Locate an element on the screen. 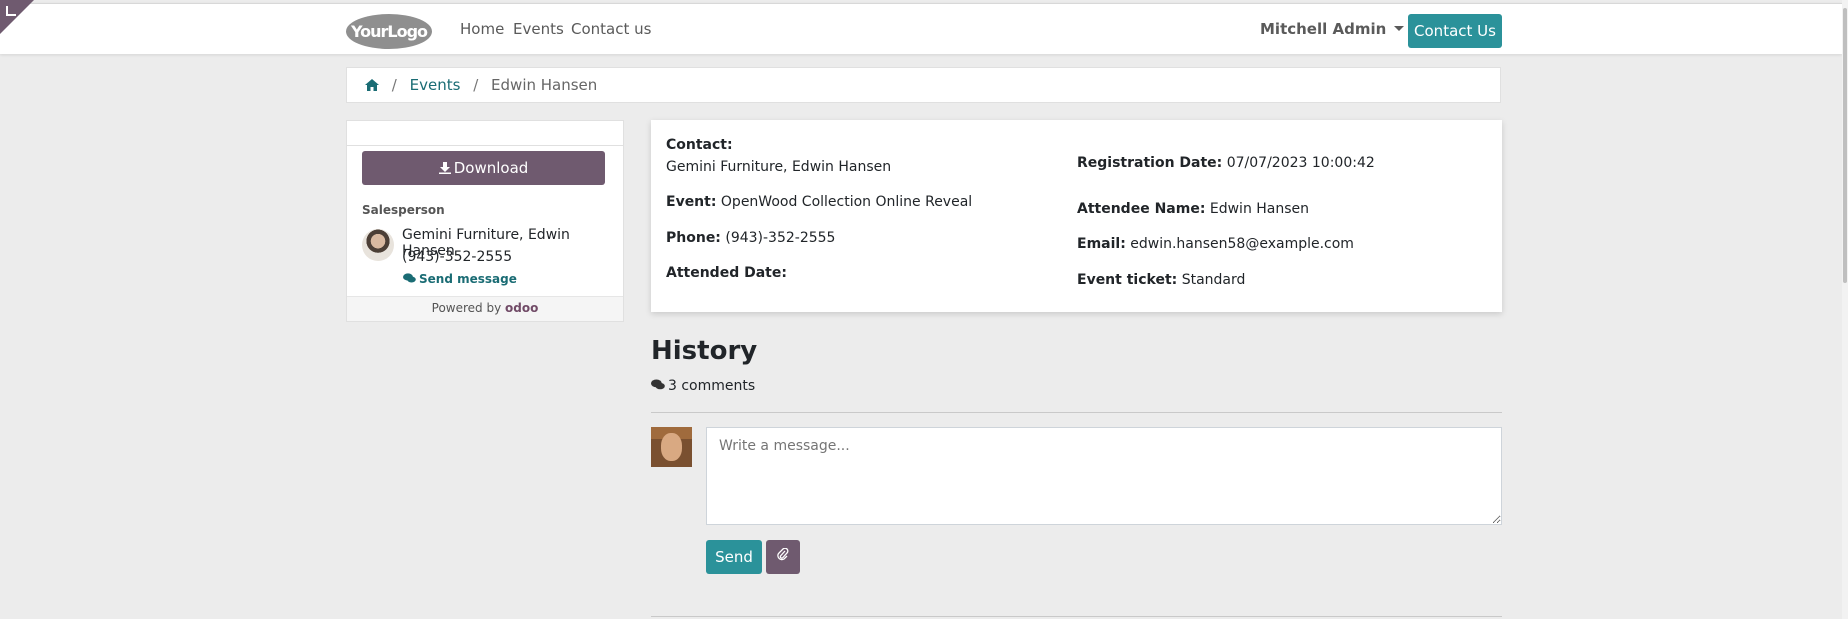 The width and height of the screenshot is (1848, 619). attendee-name-field: Attendee Name: Edwin Hansen is located at coordinates (1193, 209).